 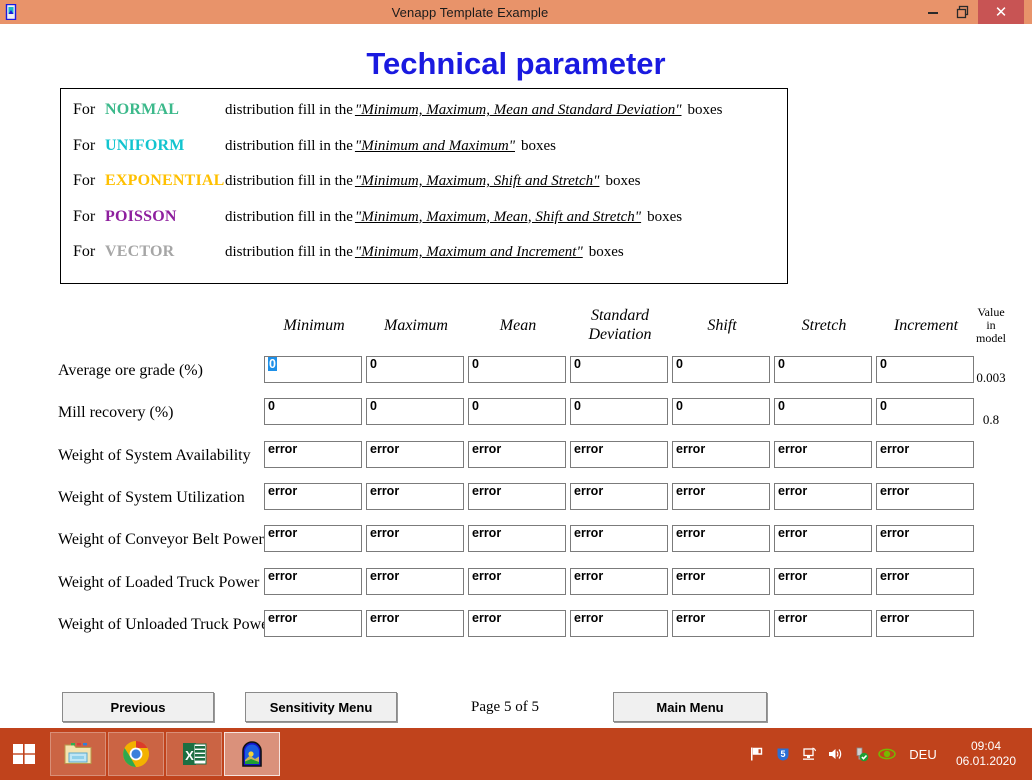 I want to click on venapp-window-icon, so click(x=252, y=754).